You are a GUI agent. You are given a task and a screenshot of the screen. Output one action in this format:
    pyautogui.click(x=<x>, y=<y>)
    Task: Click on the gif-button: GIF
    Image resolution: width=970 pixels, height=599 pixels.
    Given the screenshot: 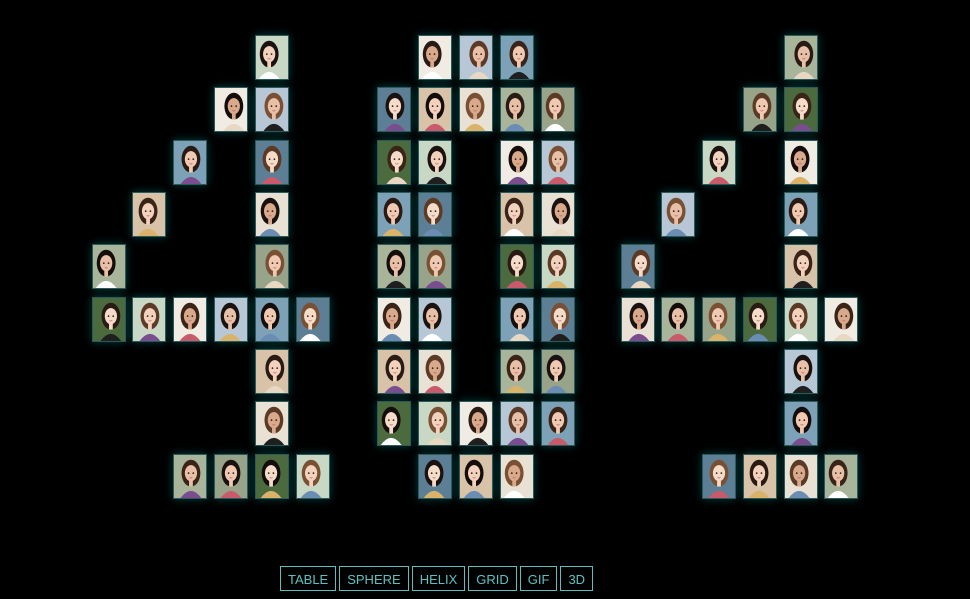 What is the action you would take?
    pyautogui.click(x=538, y=578)
    